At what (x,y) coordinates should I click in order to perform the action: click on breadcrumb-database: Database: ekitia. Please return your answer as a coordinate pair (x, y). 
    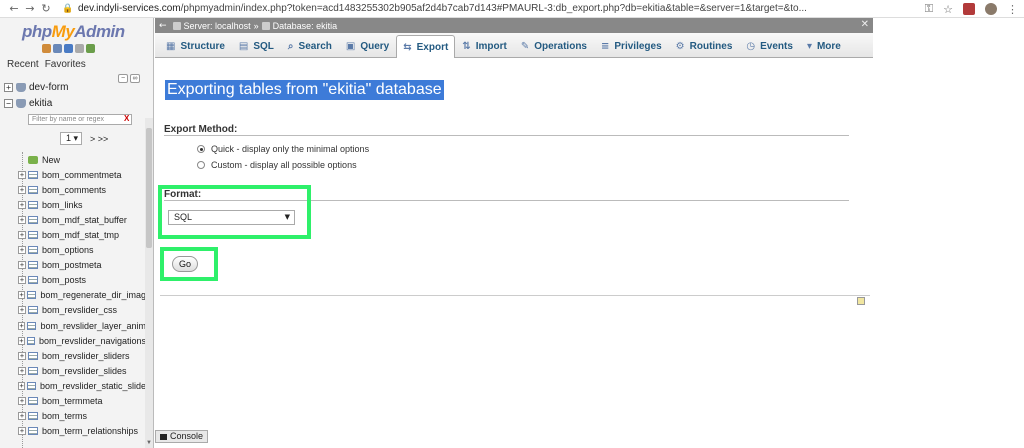
    Looking at the image, I should click on (305, 26).